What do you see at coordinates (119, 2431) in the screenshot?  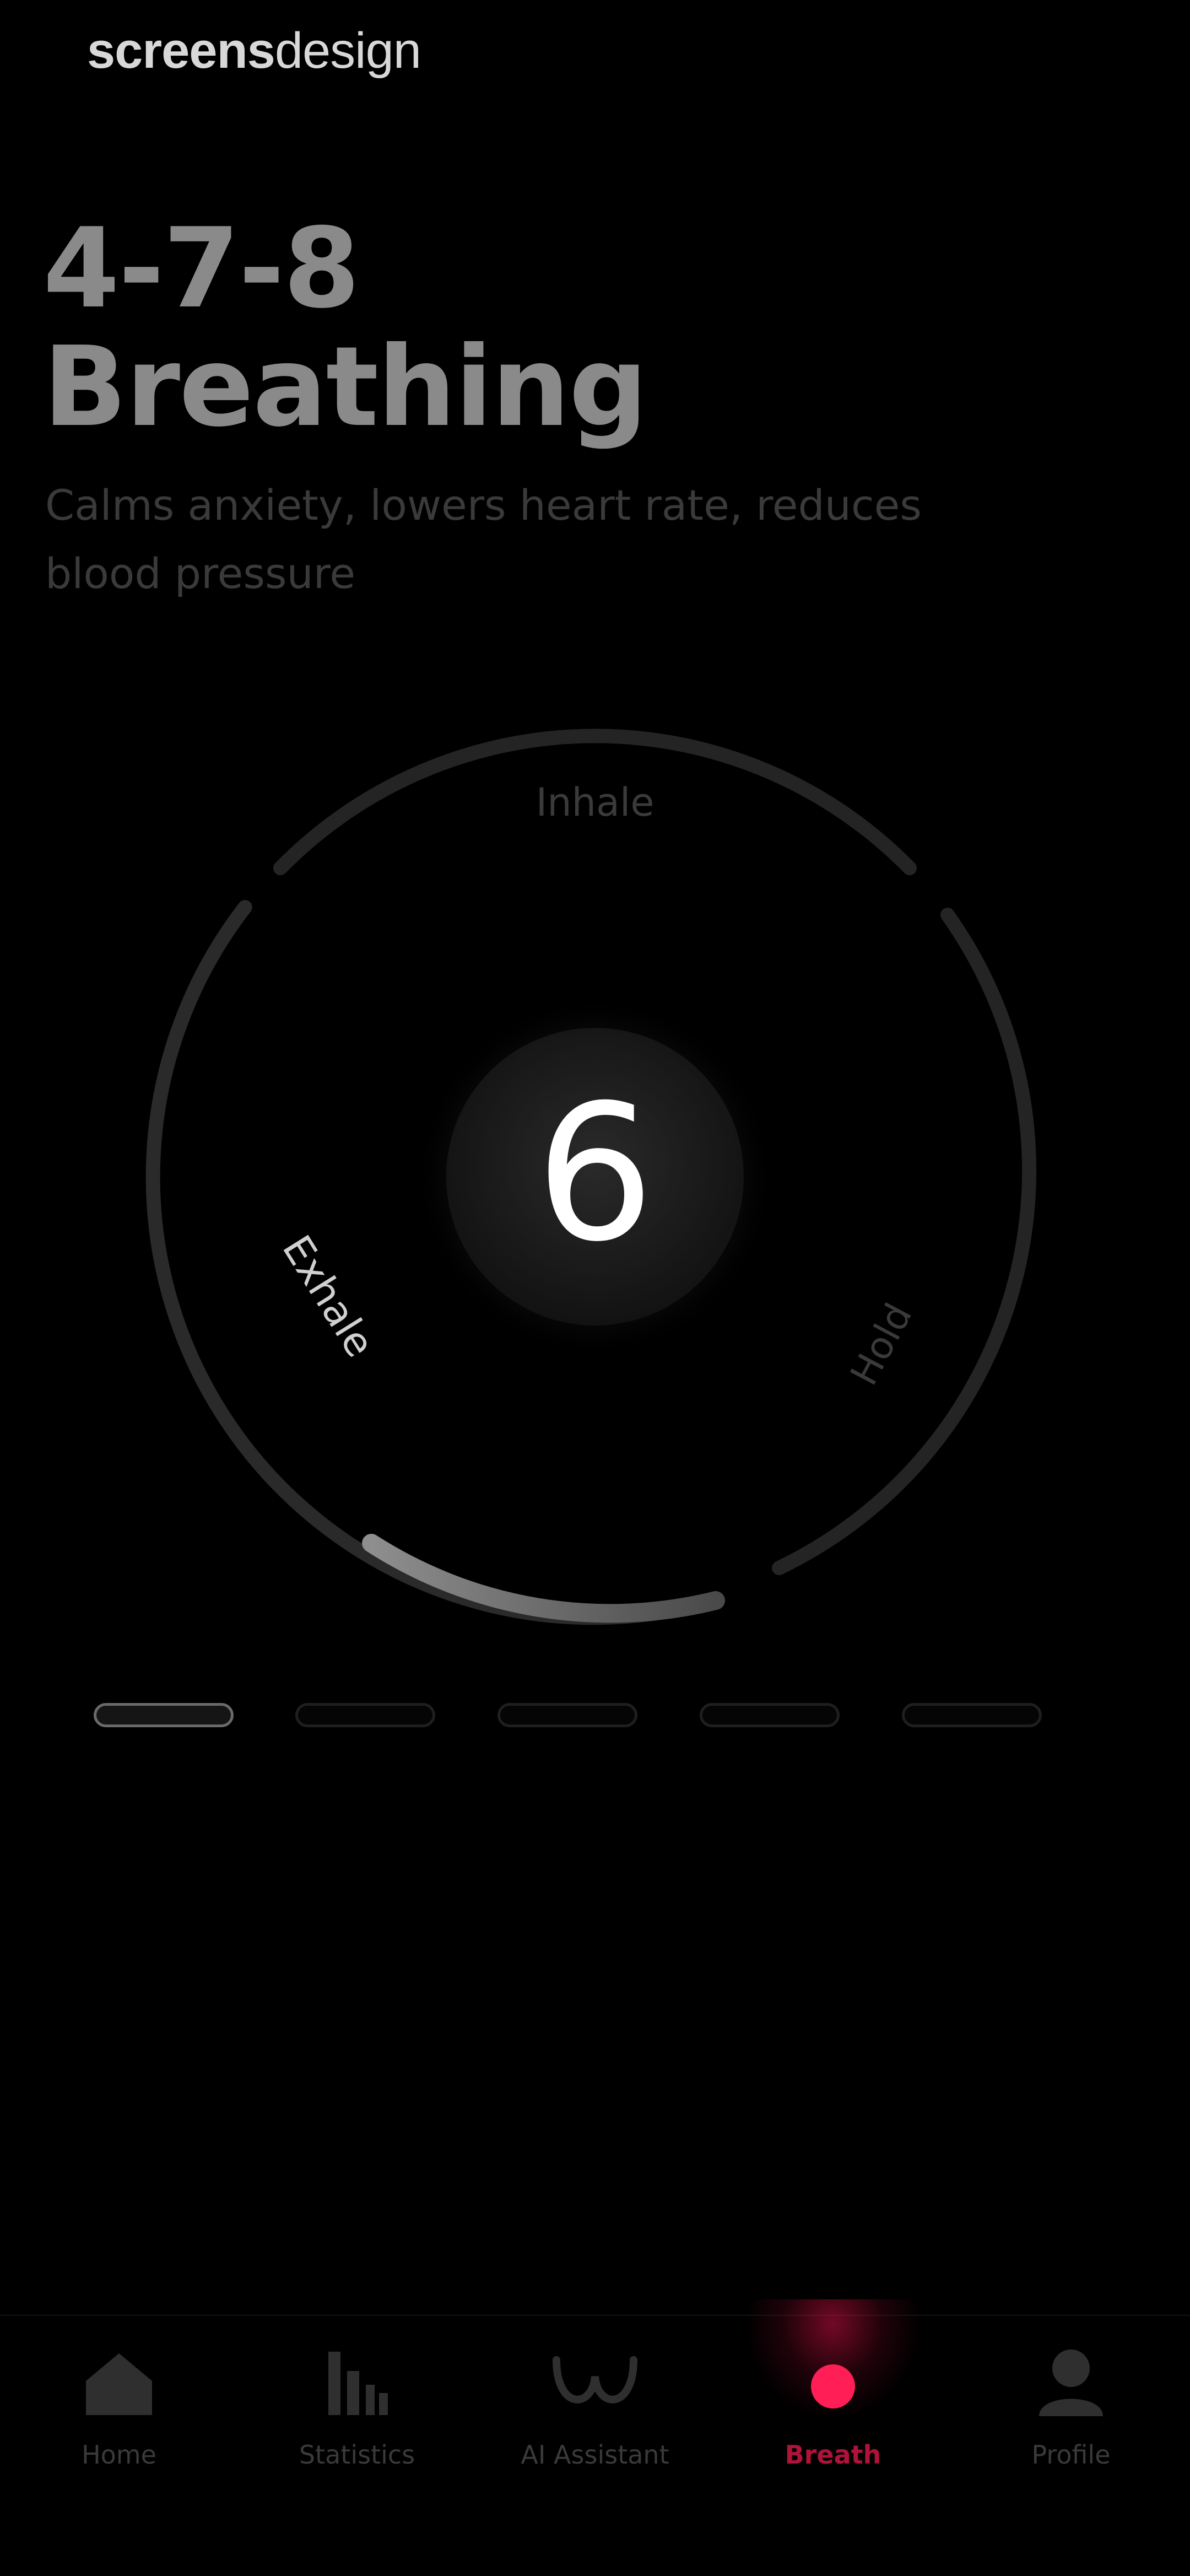 I see `tab-home: Home` at bounding box center [119, 2431].